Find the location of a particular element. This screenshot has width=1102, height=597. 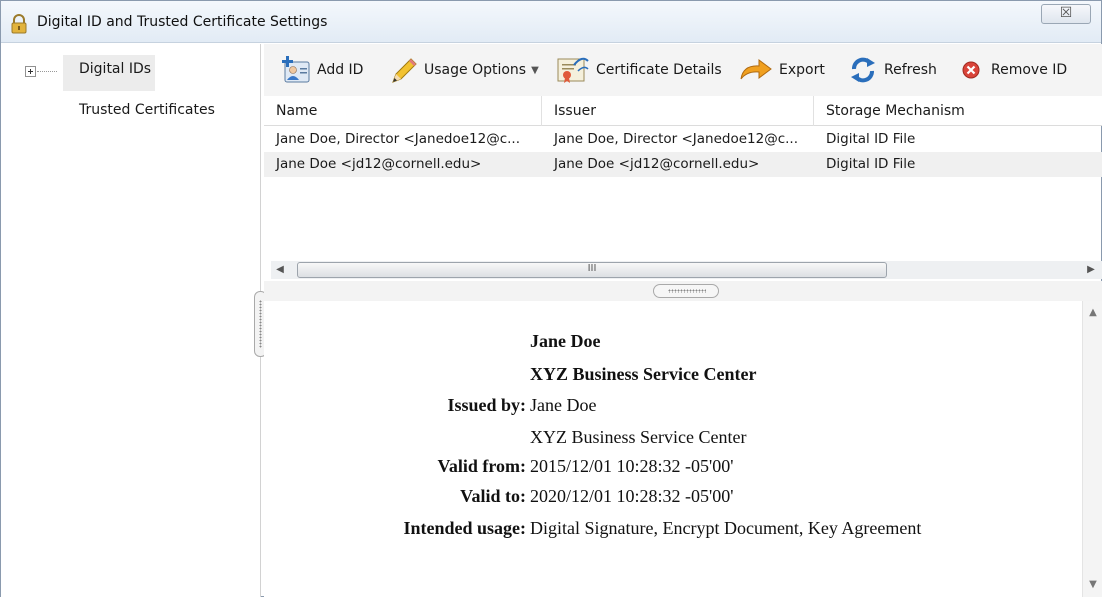

refresh-label: Refresh is located at coordinates (910, 70).